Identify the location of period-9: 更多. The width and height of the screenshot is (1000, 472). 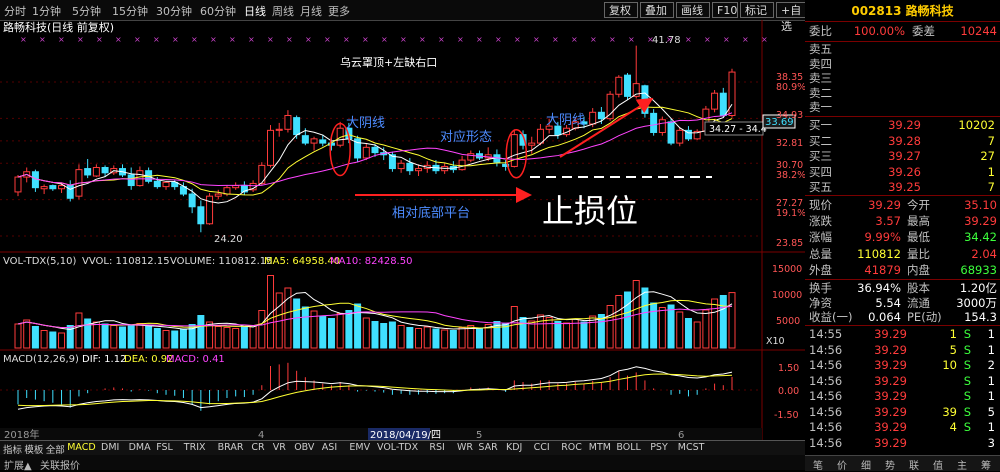
(339, 11).